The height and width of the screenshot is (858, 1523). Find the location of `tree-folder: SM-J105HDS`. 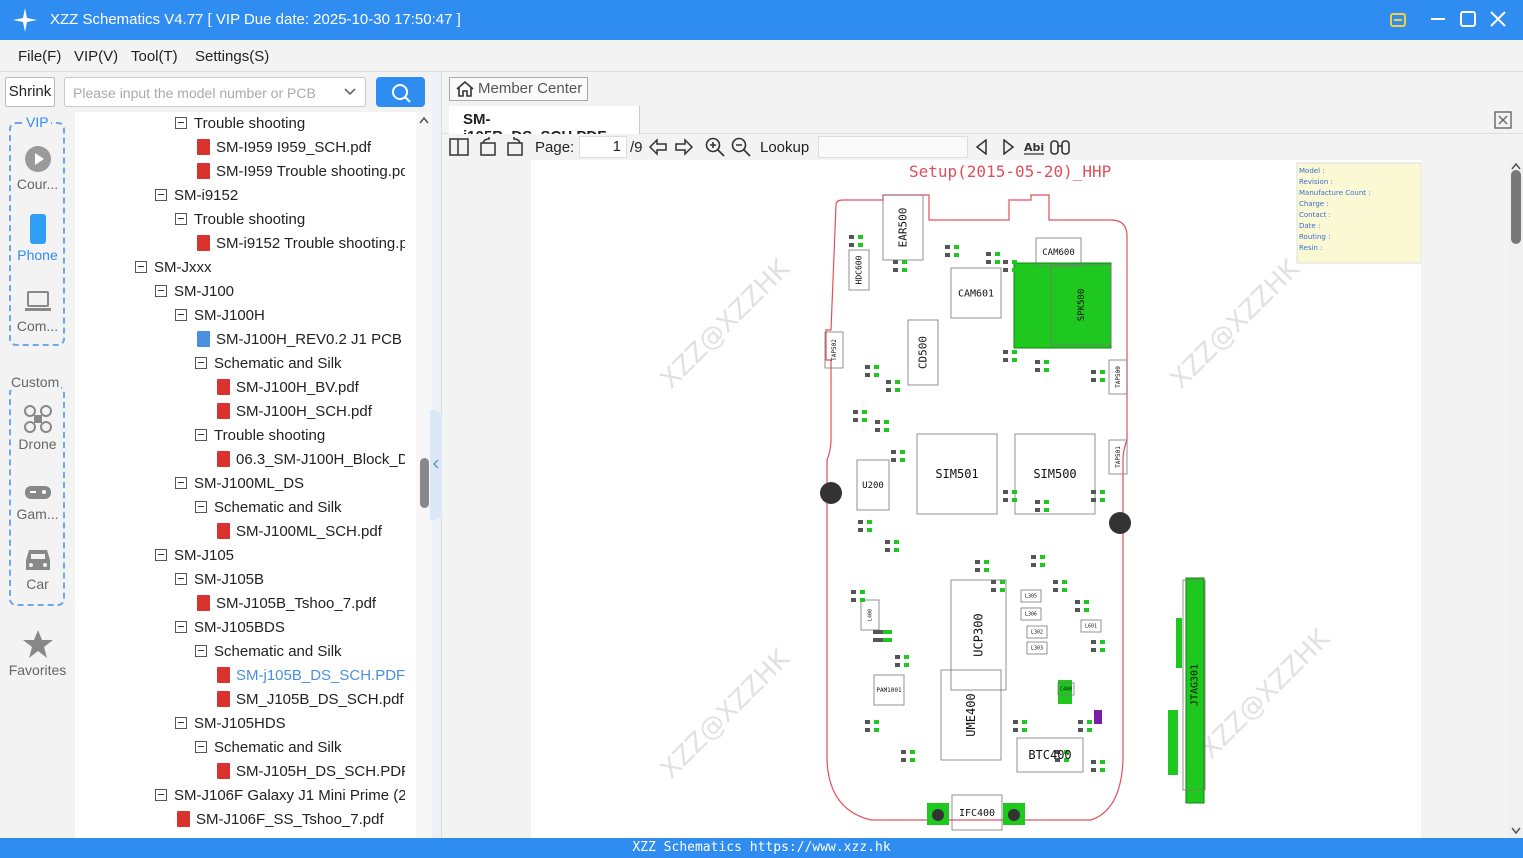

tree-folder: SM-J105HDS is located at coordinates (230, 726).